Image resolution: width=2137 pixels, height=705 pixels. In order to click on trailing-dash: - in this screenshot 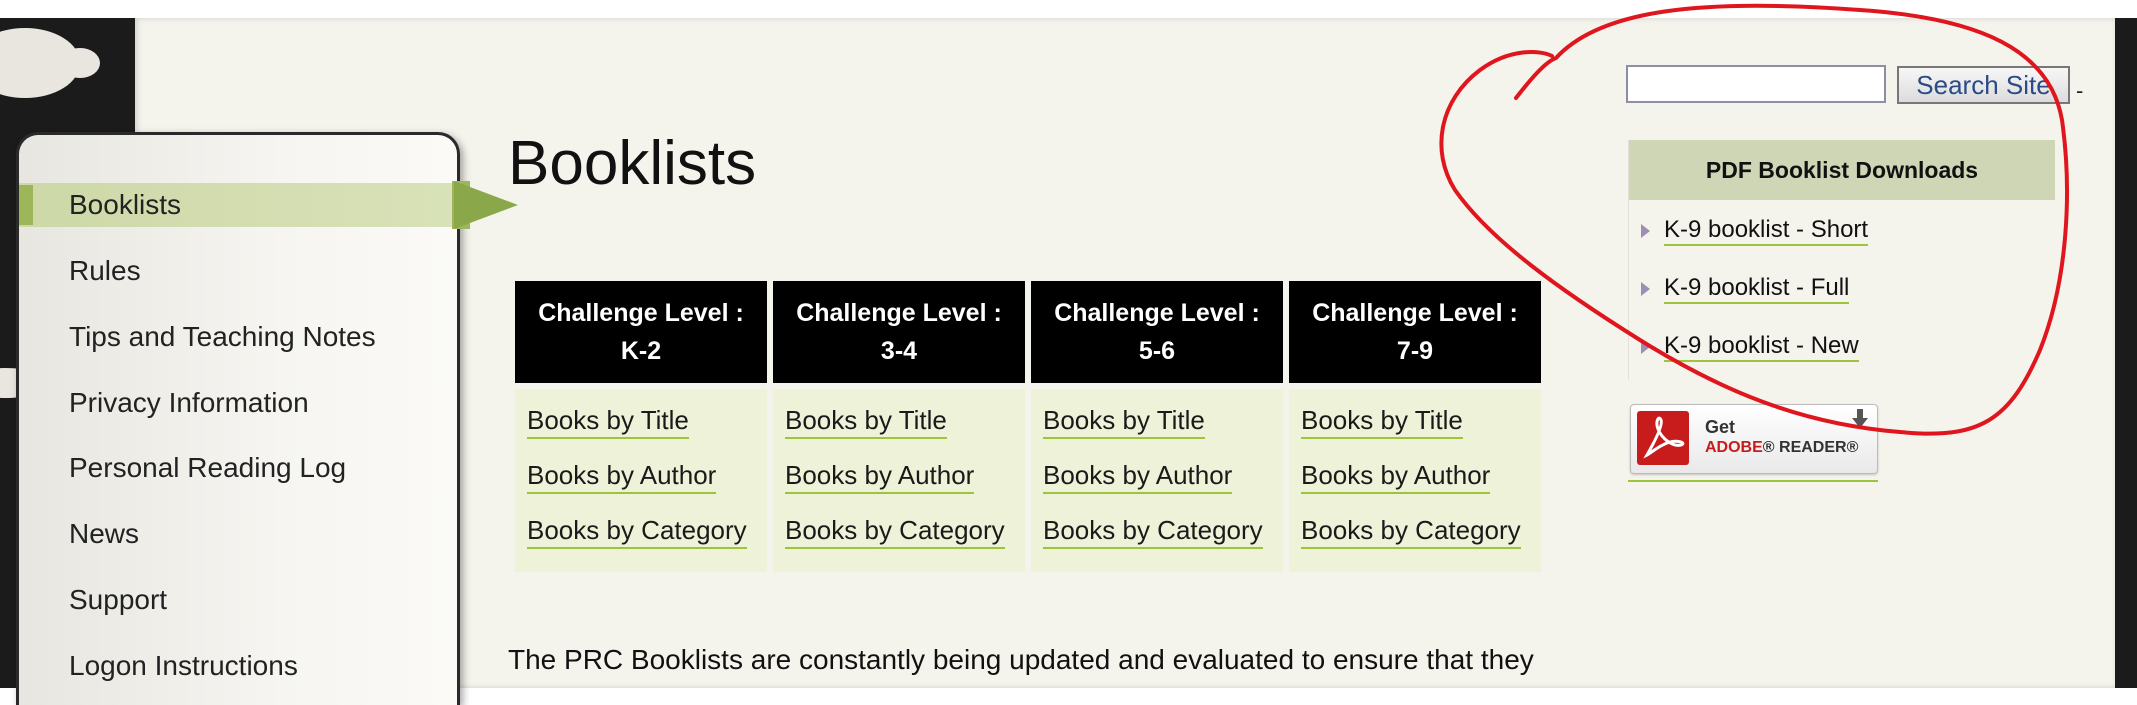, I will do `click(2080, 90)`.